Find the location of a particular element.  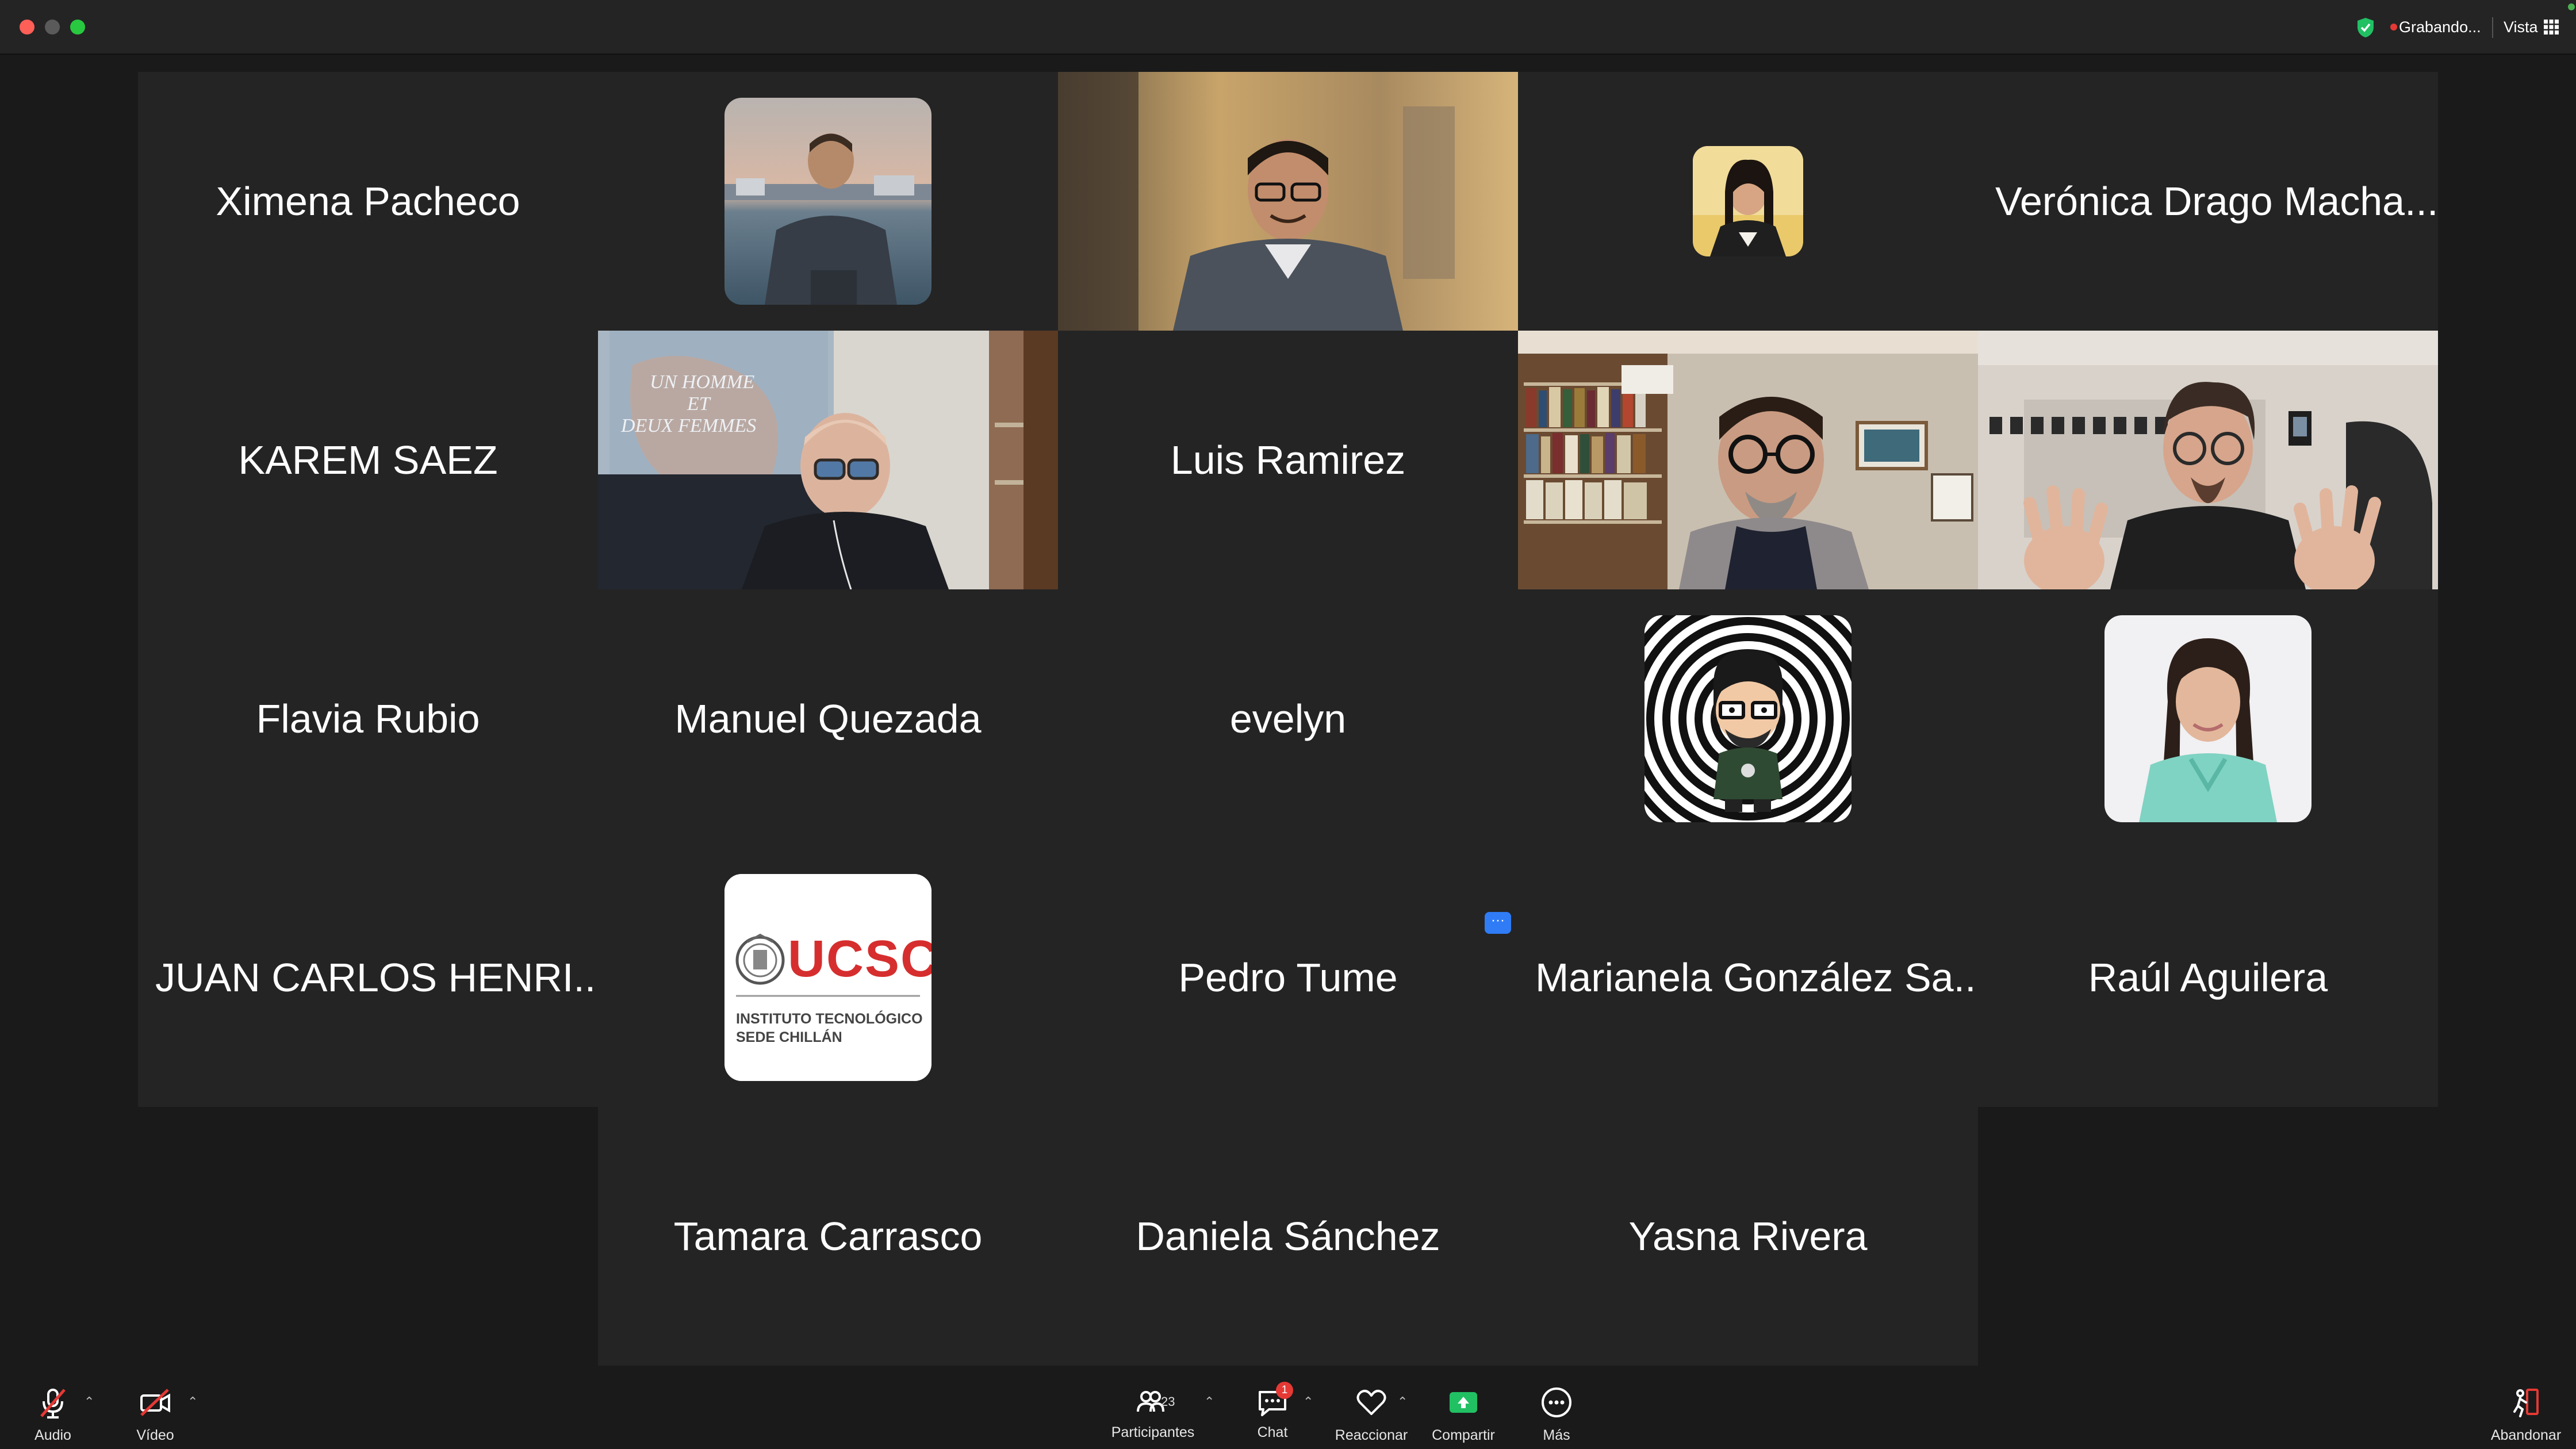

active-speaker-tile is located at coordinates (2208, 460).